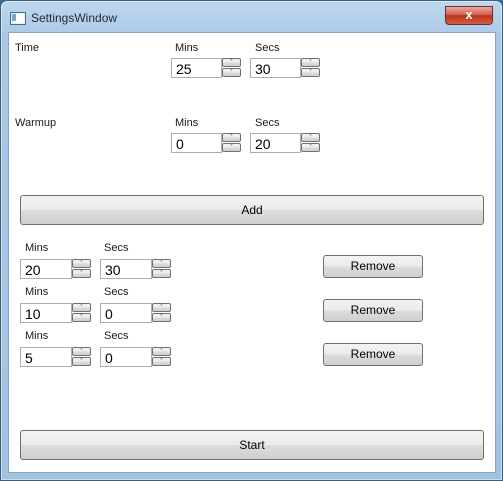 This screenshot has width=503, height=481. I want to click on window-title: SettingsWindow, so click(74, 18).